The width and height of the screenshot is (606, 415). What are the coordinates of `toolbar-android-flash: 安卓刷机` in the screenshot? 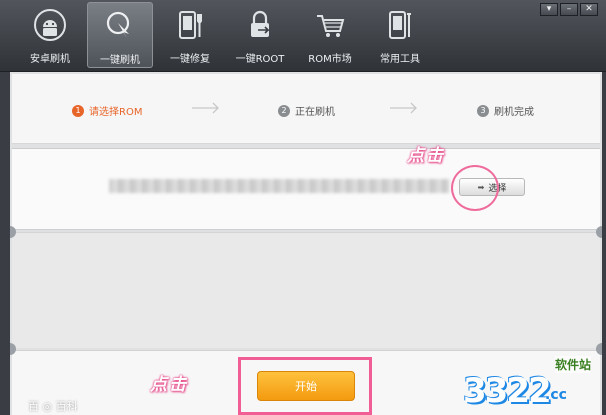 It's located at (50, 35).